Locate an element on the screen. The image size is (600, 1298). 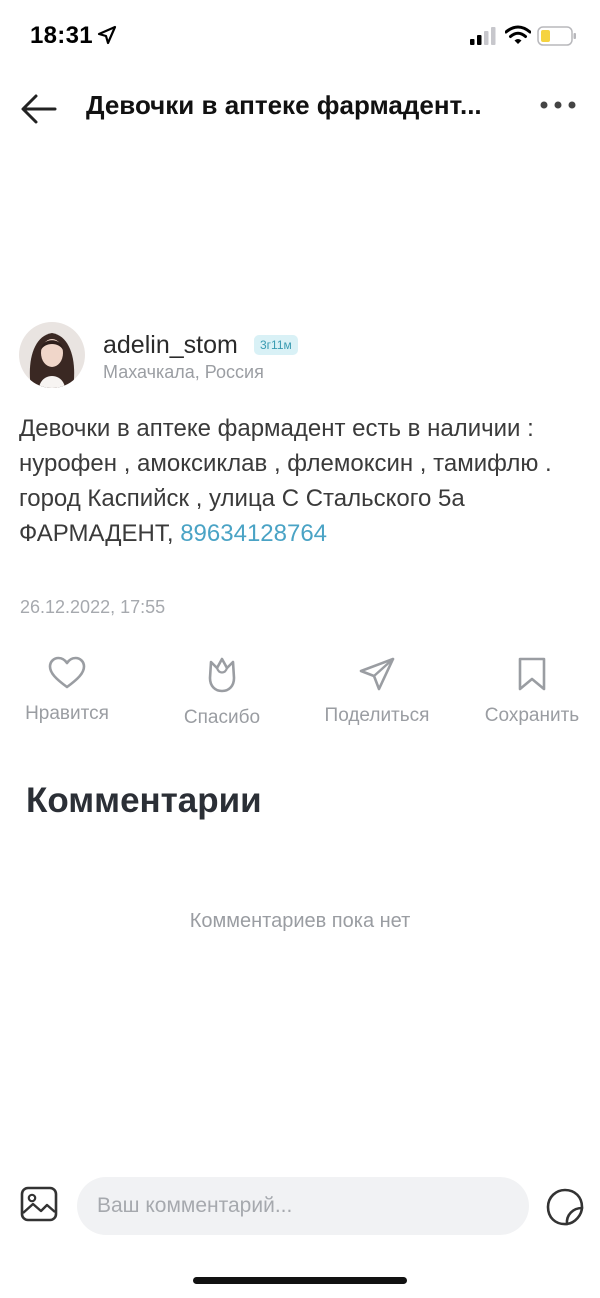
more-icon is located at coordinates (558, 105).